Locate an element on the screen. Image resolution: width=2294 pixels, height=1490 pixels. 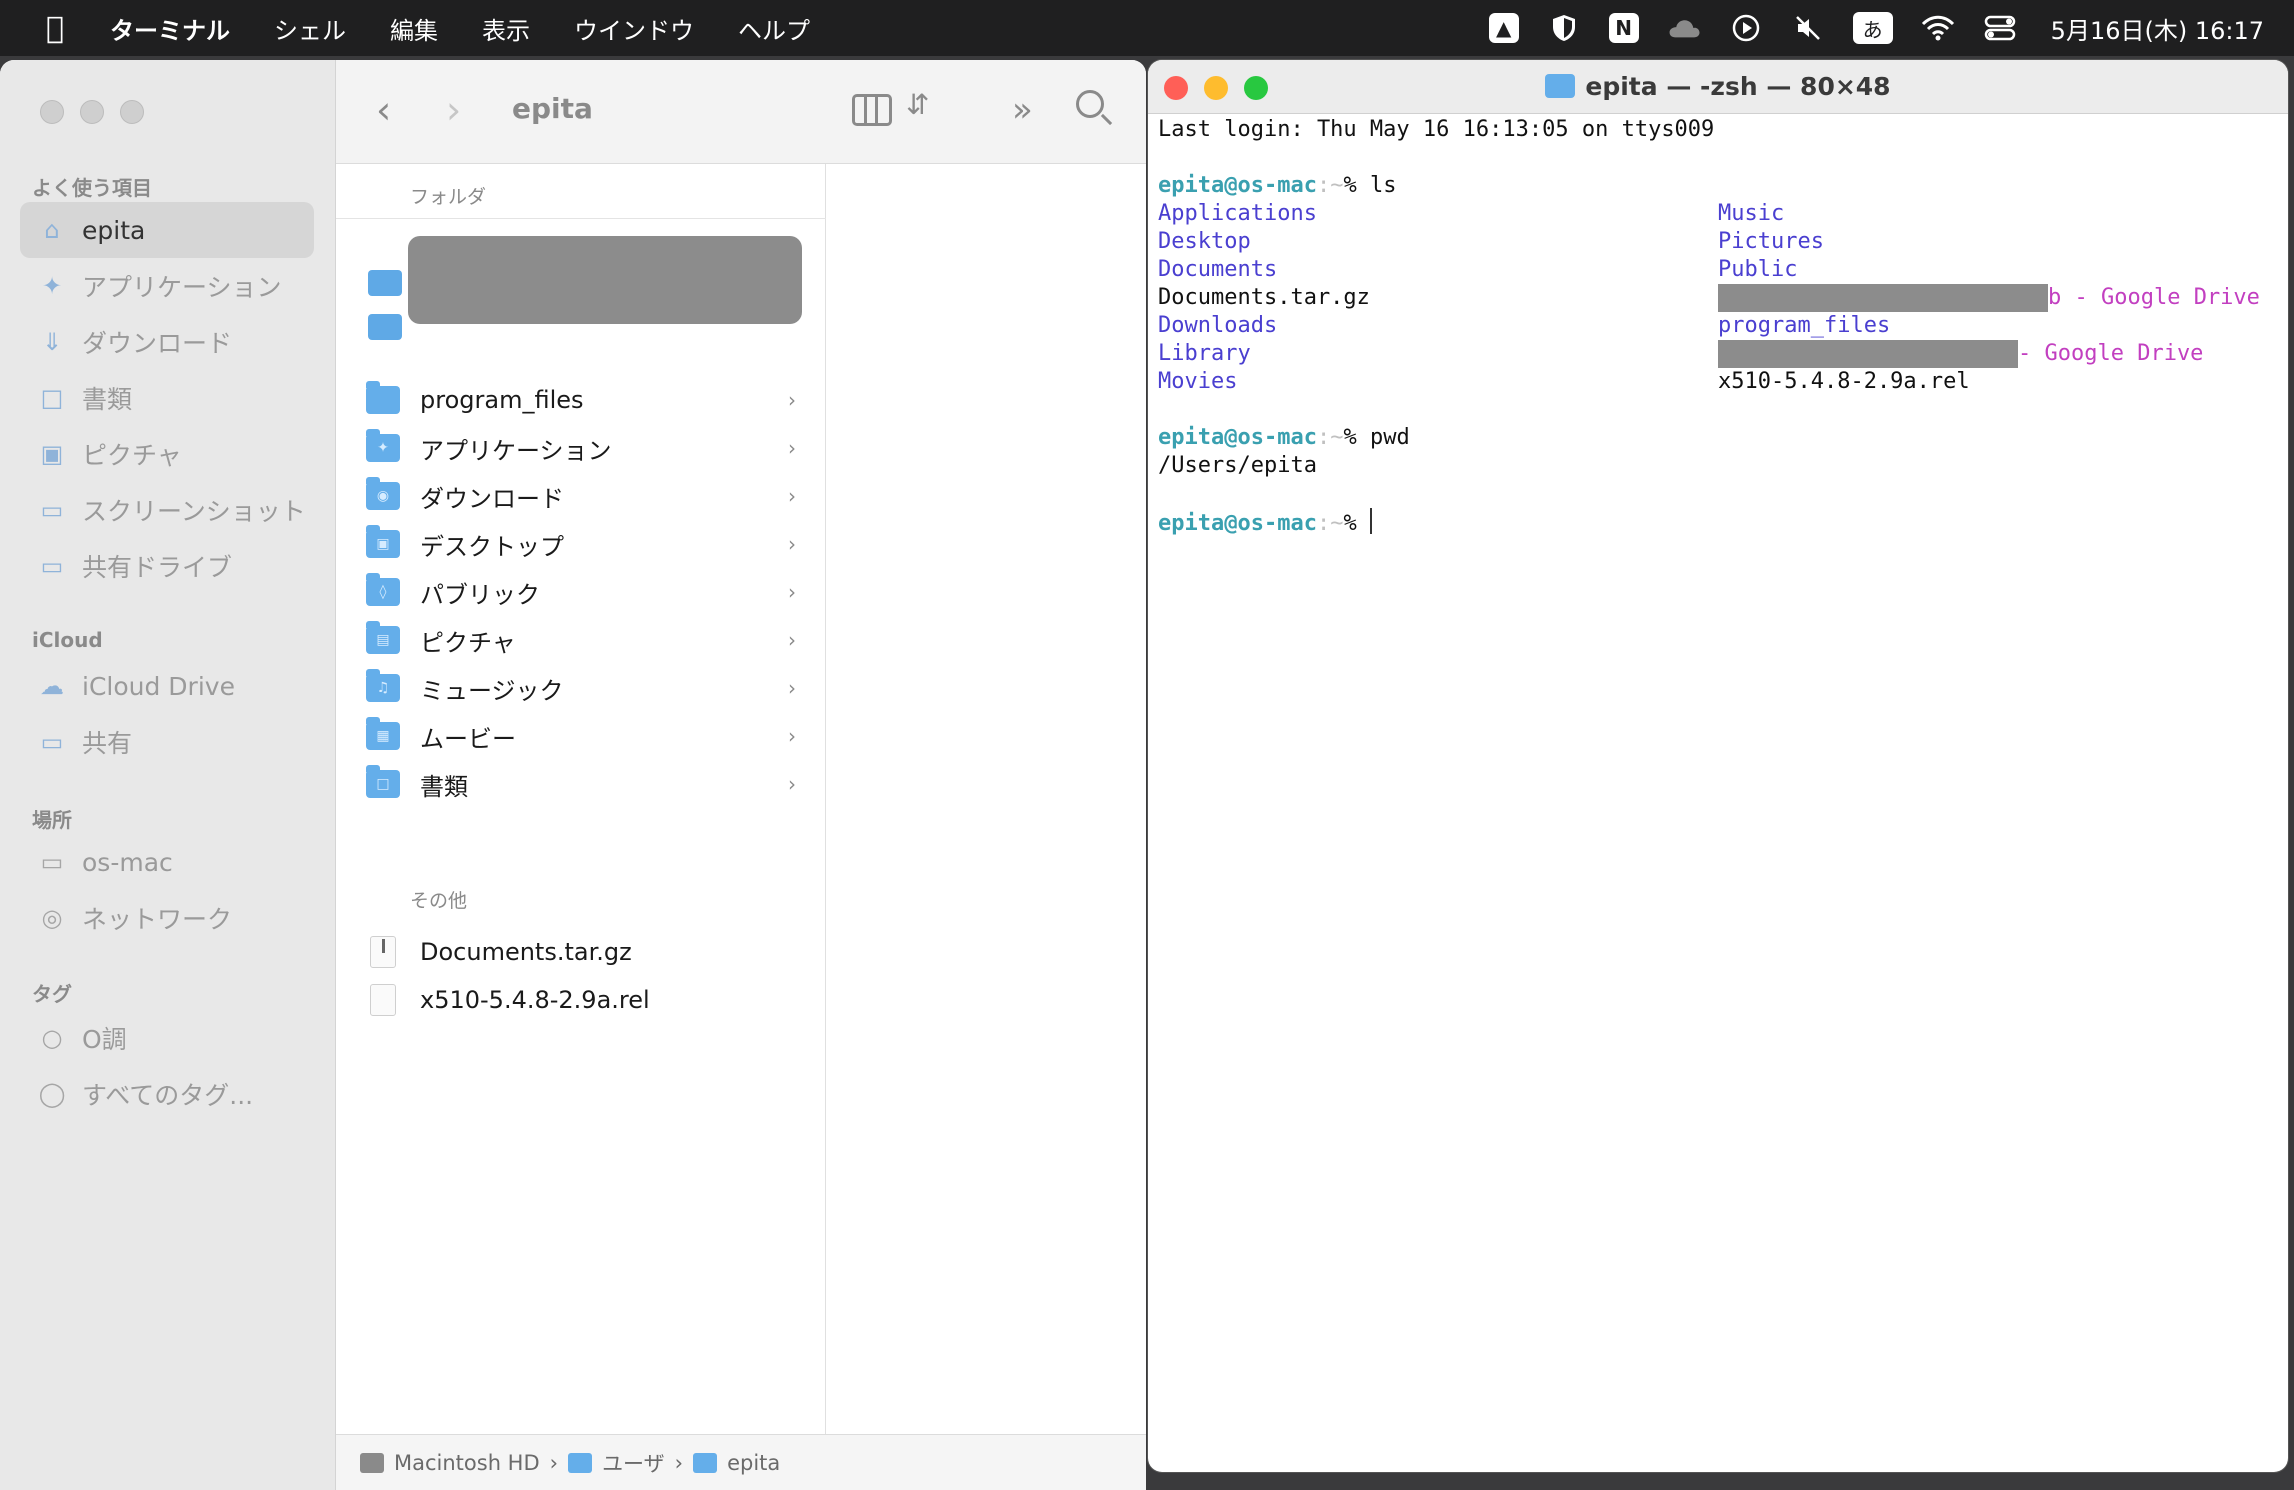
menu-window: ウインドウ is located at coordinates (634, 28).